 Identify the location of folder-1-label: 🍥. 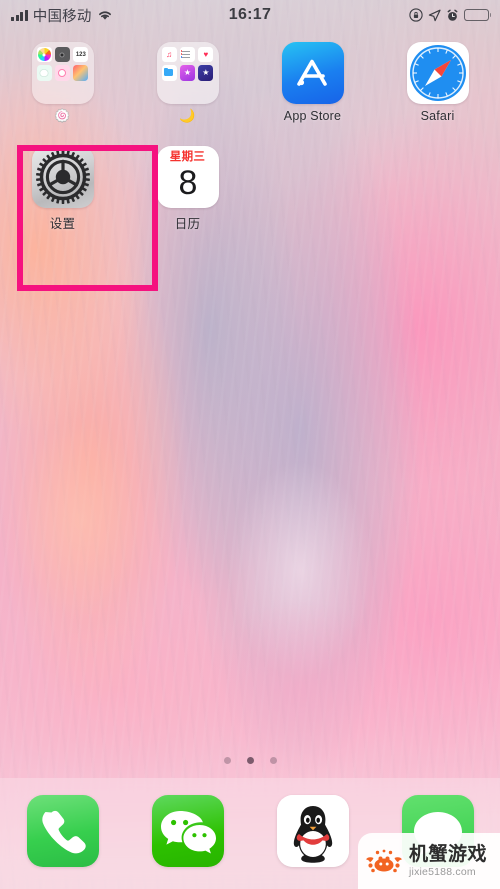
(62, 115).